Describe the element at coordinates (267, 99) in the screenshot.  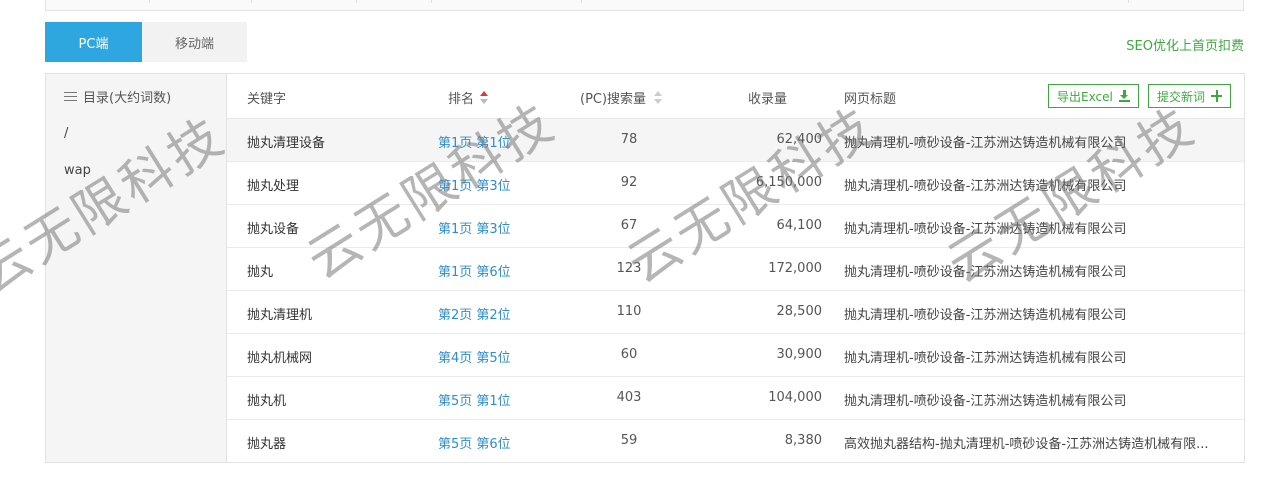
I see `col-keyword: 关键字` at that location.